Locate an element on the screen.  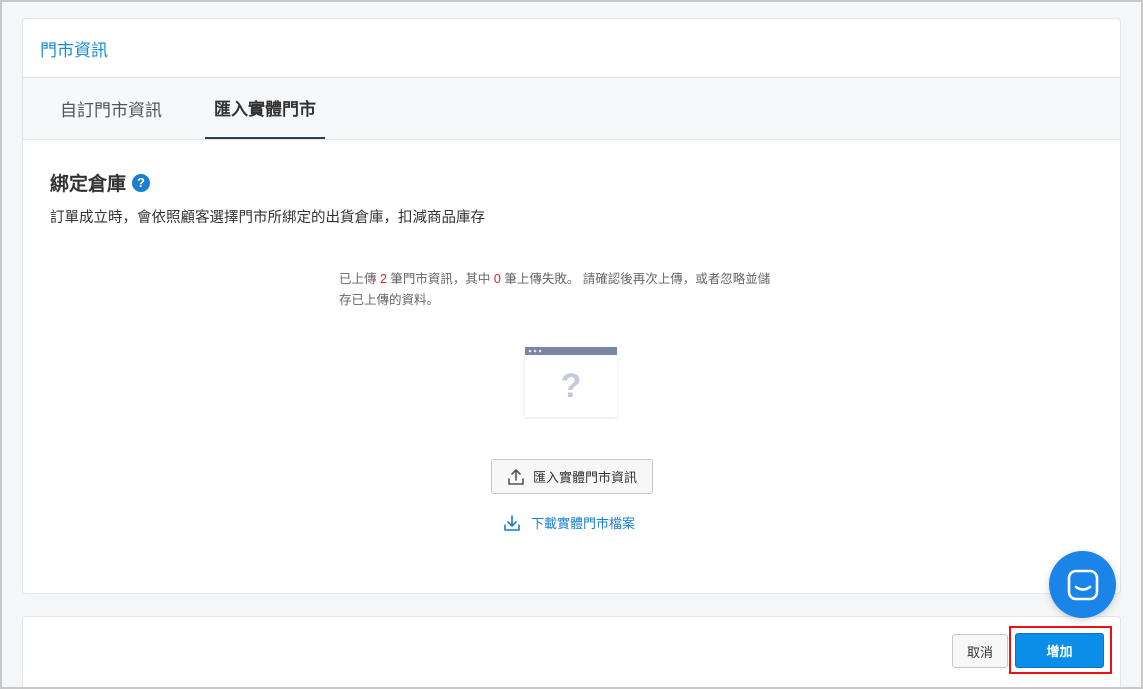
section-description: 訂單成立時，會依照顧客選擇門市所綁定的出貨倉庫，扣減商品庫存 is located at coordinates (267, 218).